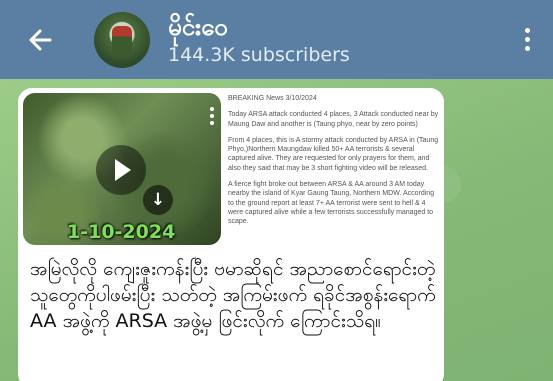 The width and height of the screenshot is (553, 381). What do you see at coordinates (528, 40) in the screenshot?
I see `more-options-icon` at bounding box center [528, 40].